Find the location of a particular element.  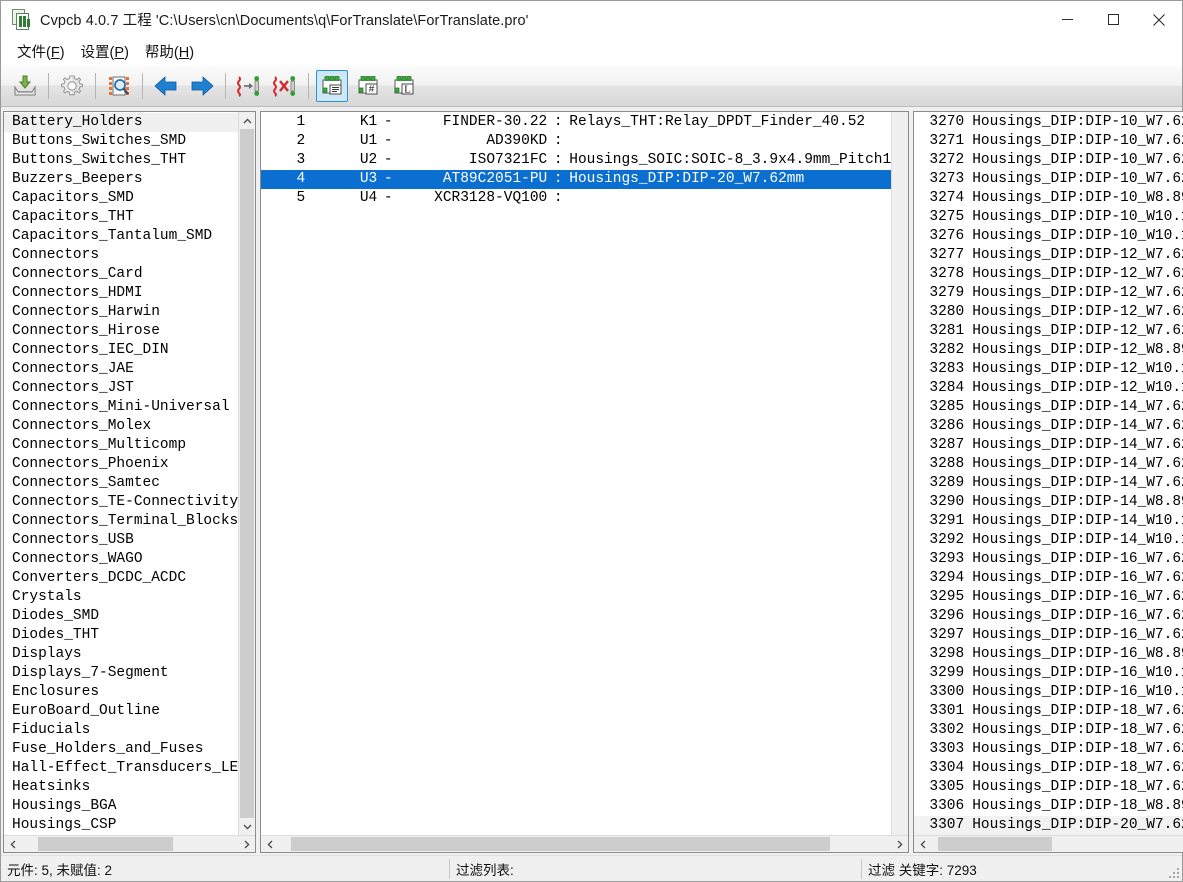

footprint-row: 3305 Housings_DIP:DIP-18_W7.62mm_Socket_ is located at coordinates (1048, 787).